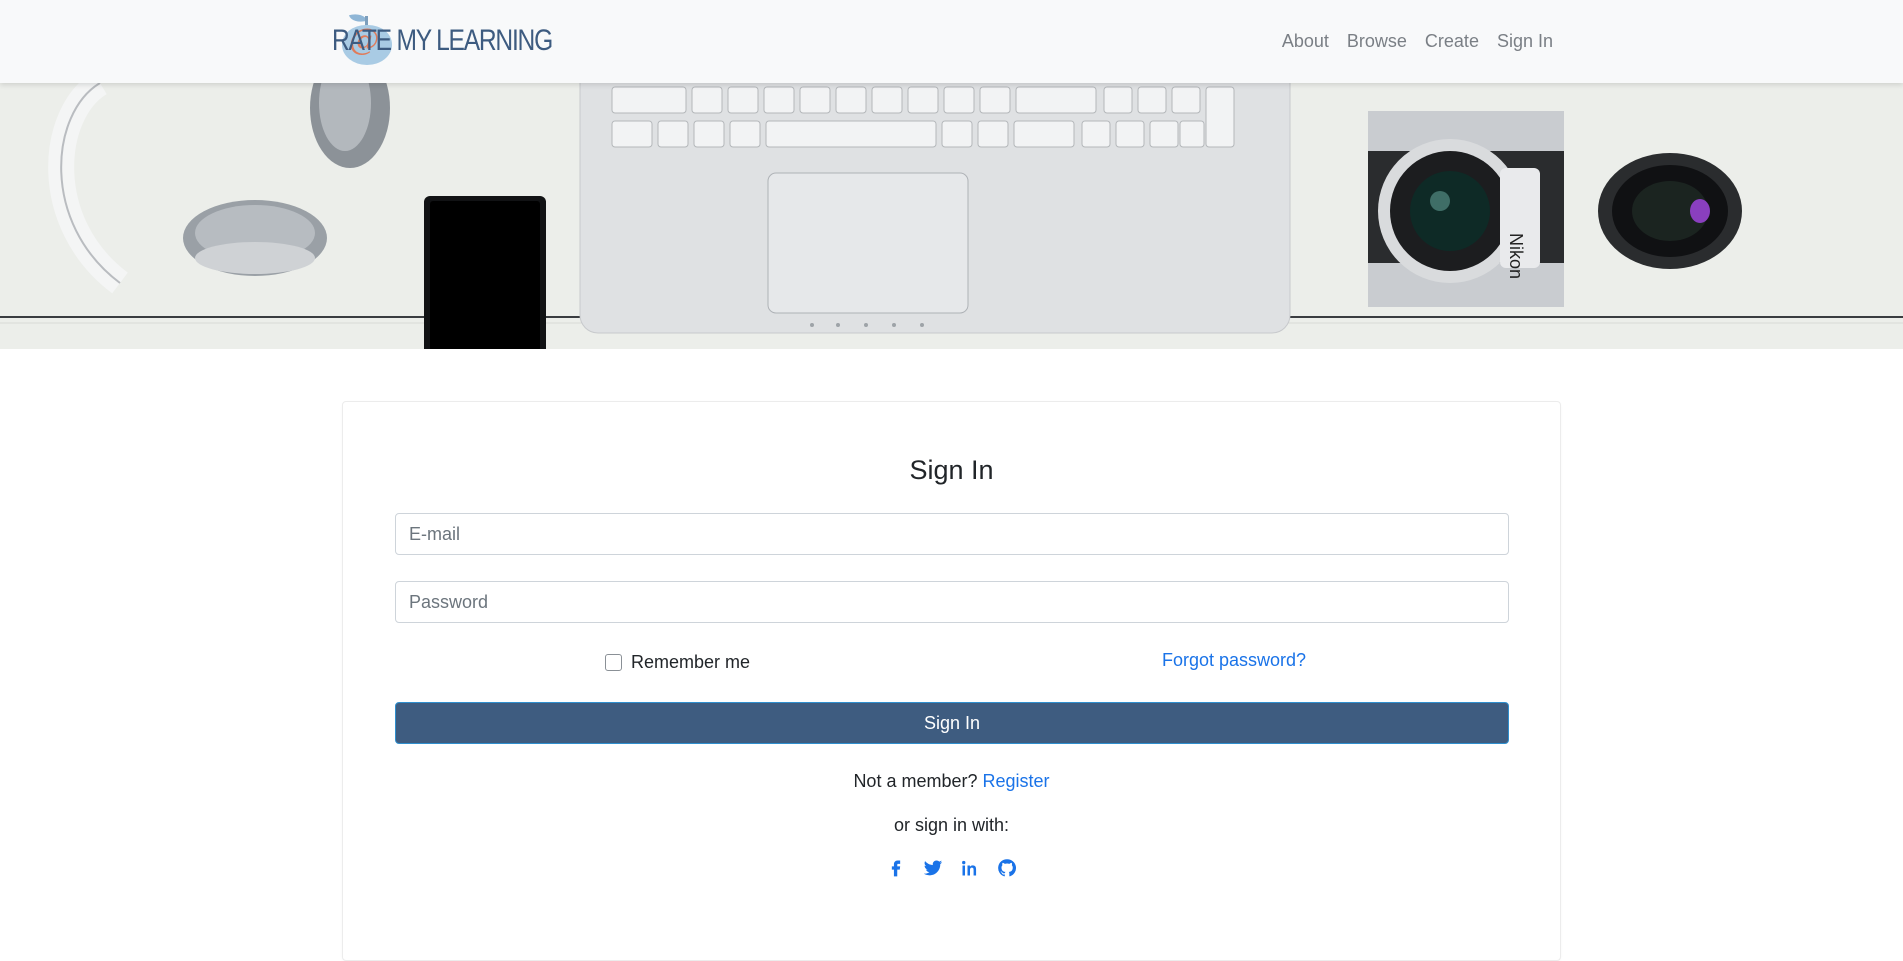 This screenshot has height=961, width=1903. Describe the element at coordinates (952, 723) in the screenshot. I see `sign-in-button: Sign In` at that location.